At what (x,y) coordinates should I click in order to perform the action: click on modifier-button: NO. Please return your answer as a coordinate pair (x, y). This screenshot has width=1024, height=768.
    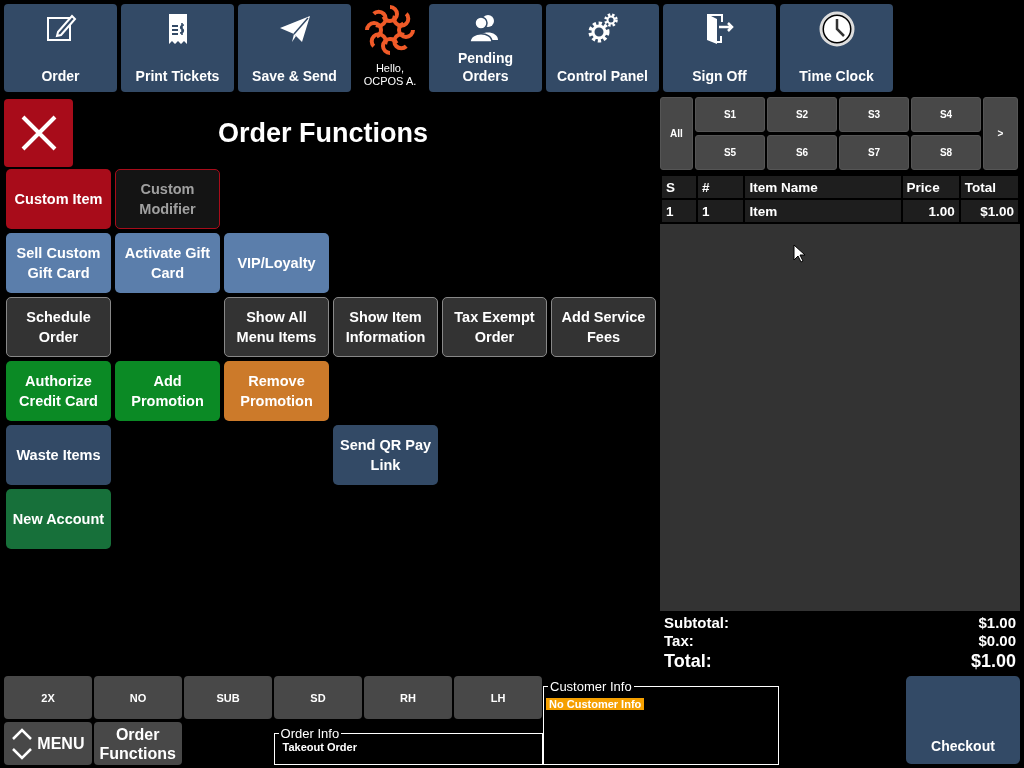
    Looking at the image, I should click on (138, 697).